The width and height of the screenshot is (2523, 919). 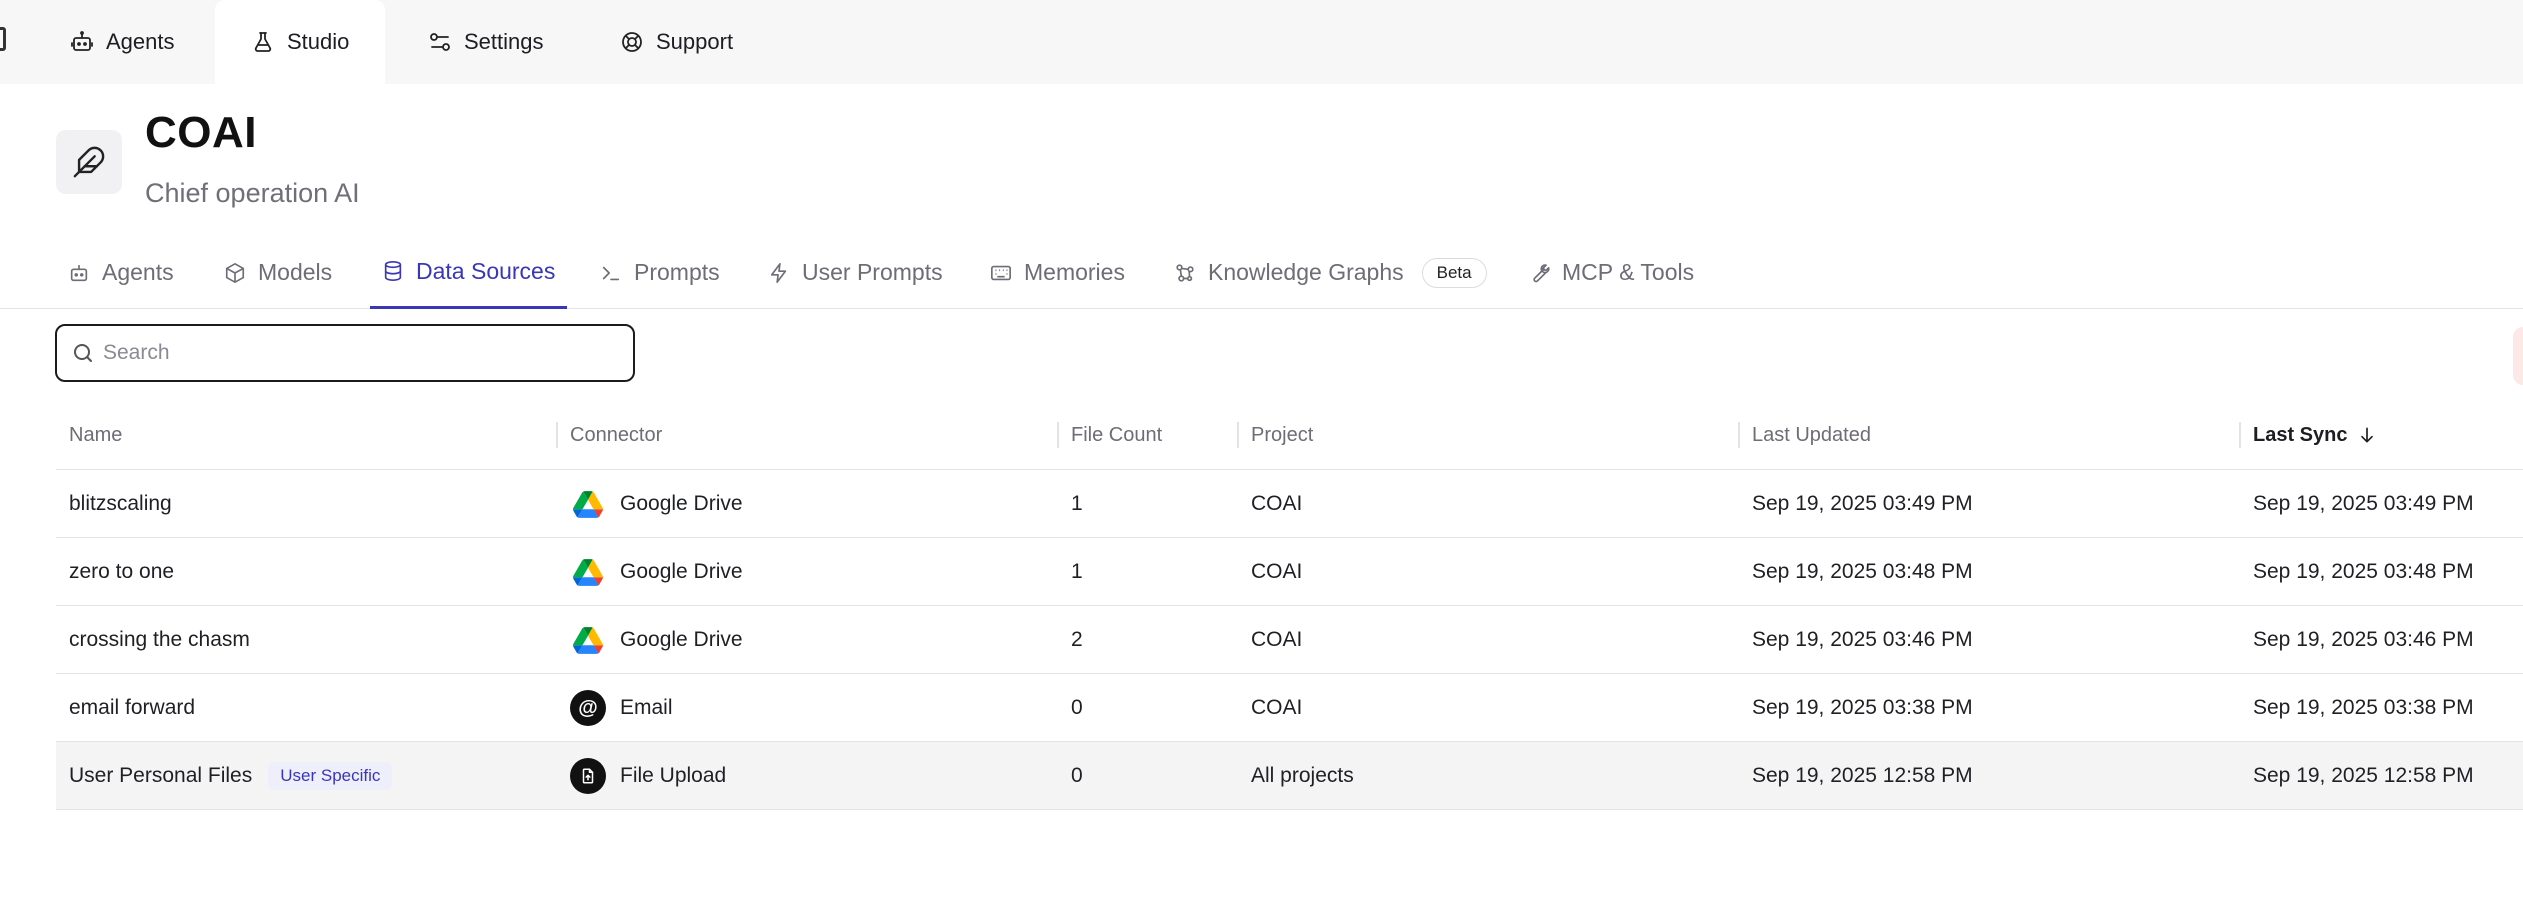 What do you see at coordinates (611, 273) in the screenshot?
I see `terminal-icon` at bounding box center [611, 273].